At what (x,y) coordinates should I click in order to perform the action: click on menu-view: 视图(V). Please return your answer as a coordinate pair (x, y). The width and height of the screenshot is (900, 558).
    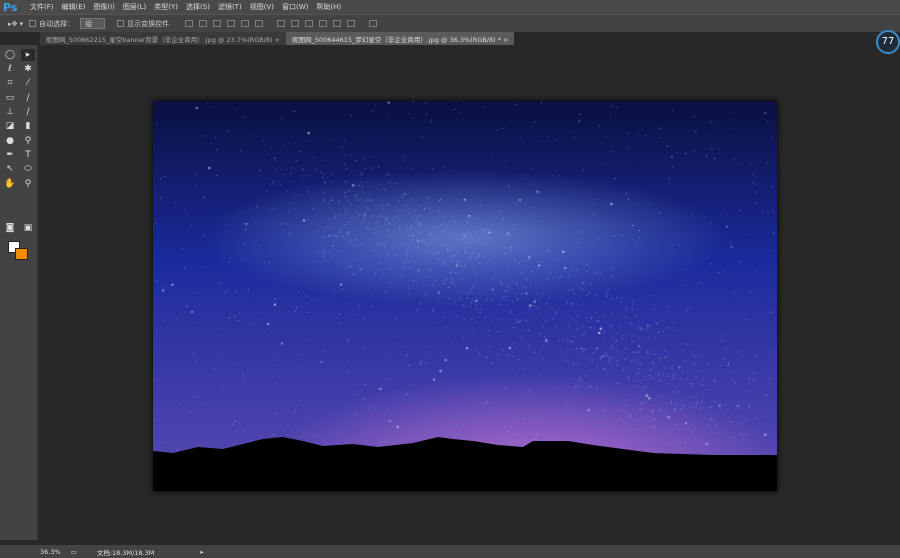
    Looking at the image, I should click on (262, 7).